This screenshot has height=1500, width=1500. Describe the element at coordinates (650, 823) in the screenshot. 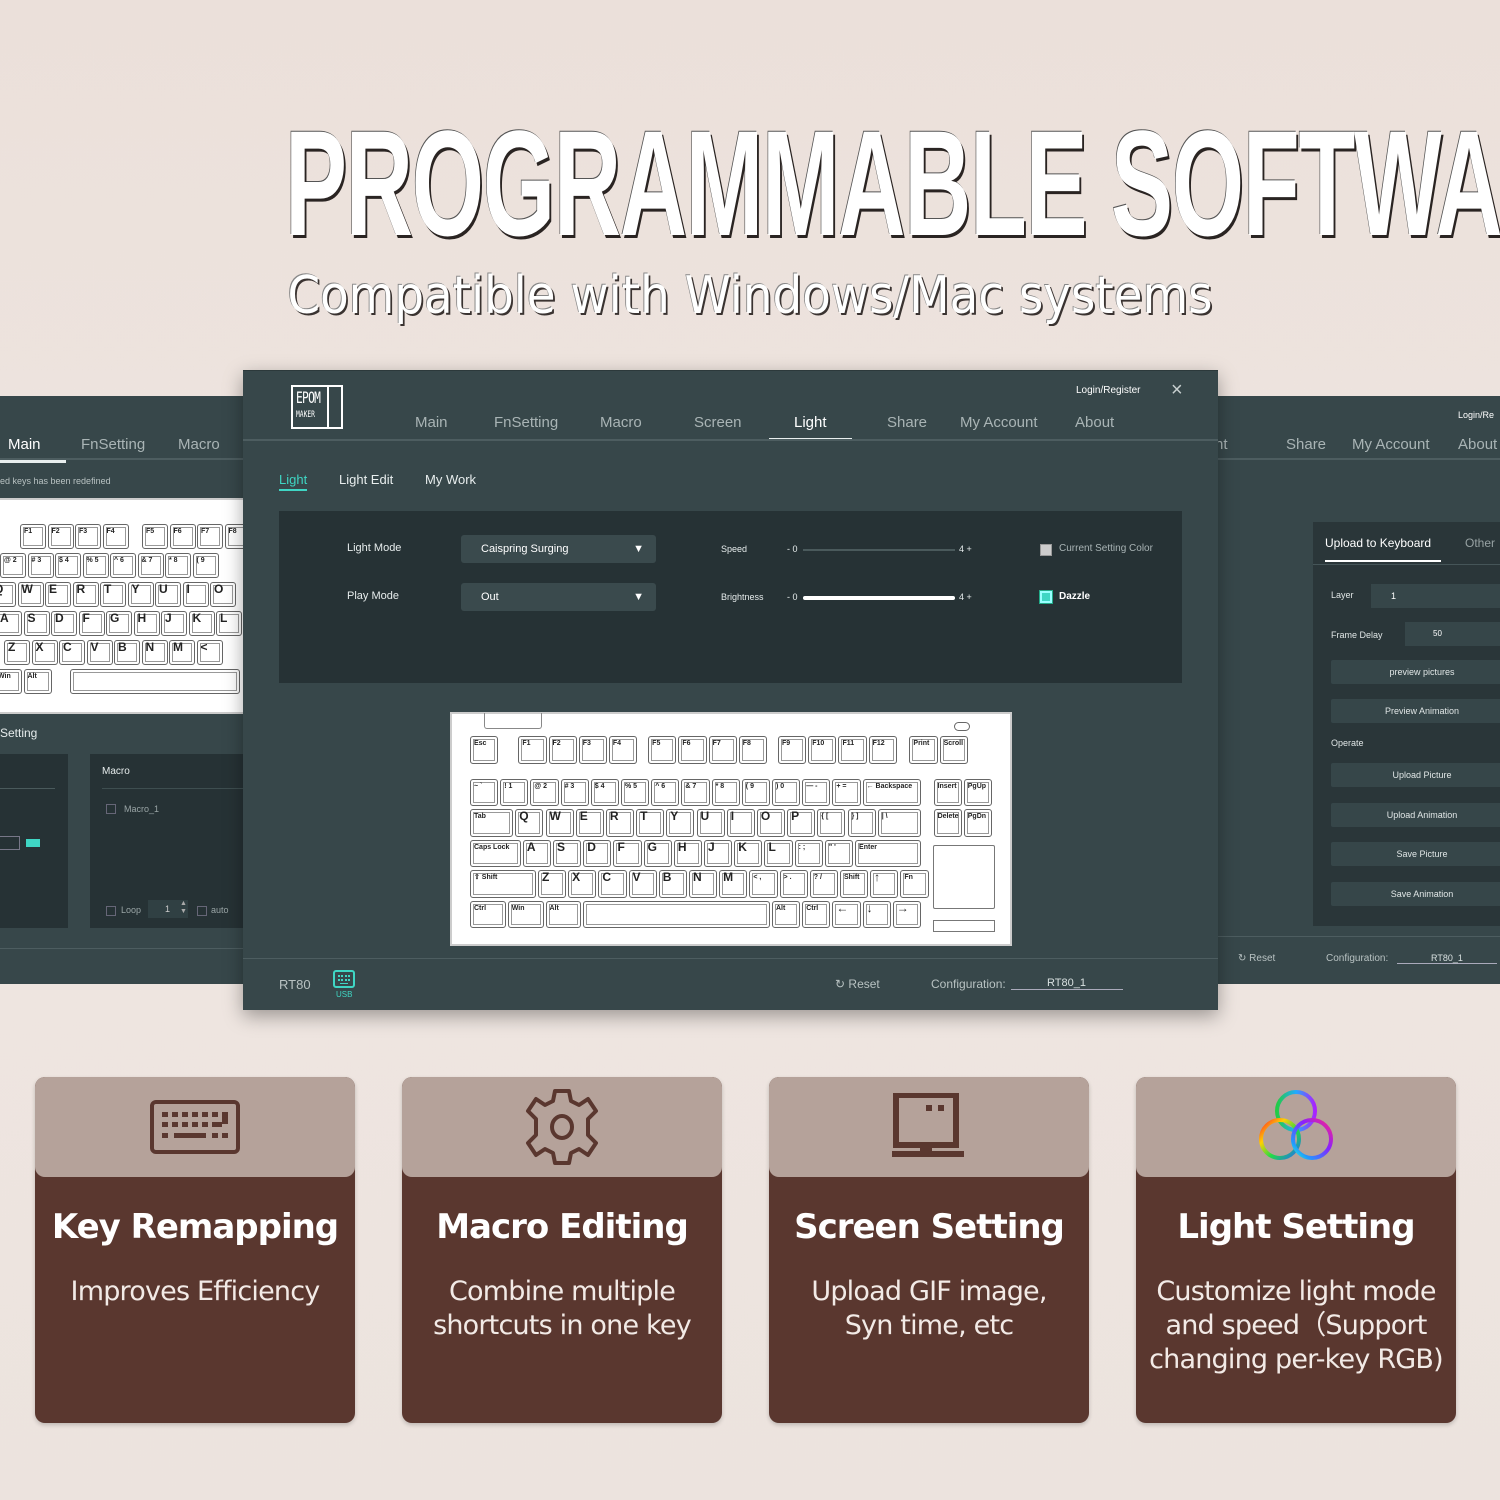

I see `key-t: T` at that location.